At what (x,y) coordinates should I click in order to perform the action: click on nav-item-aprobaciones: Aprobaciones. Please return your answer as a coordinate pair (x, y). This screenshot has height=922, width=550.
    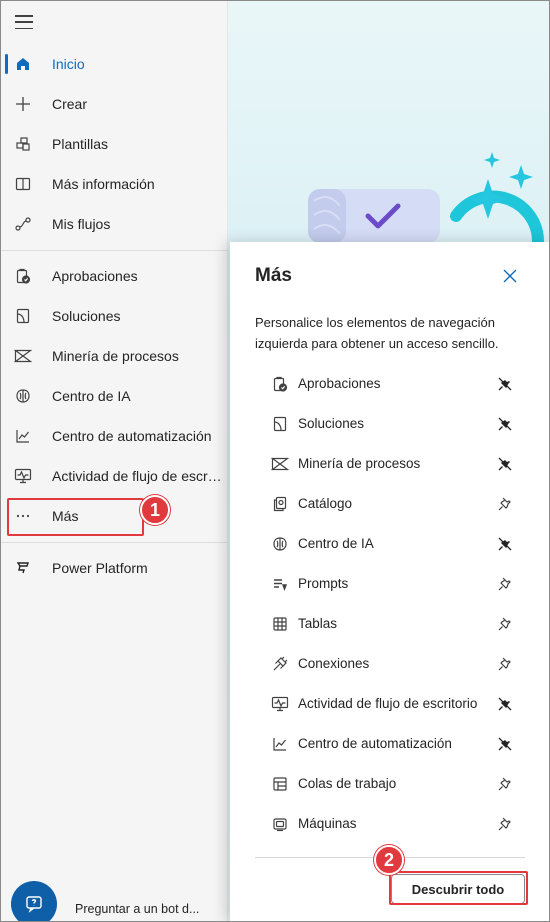
    Looking at the image, I should click on (114, 276).